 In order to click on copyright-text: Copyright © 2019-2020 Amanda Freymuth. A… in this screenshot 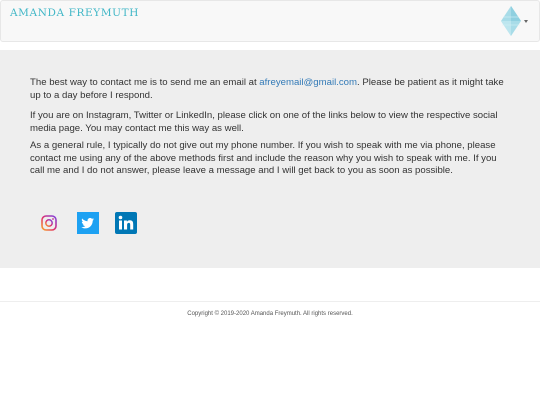, I will do `click(270, 314)`.